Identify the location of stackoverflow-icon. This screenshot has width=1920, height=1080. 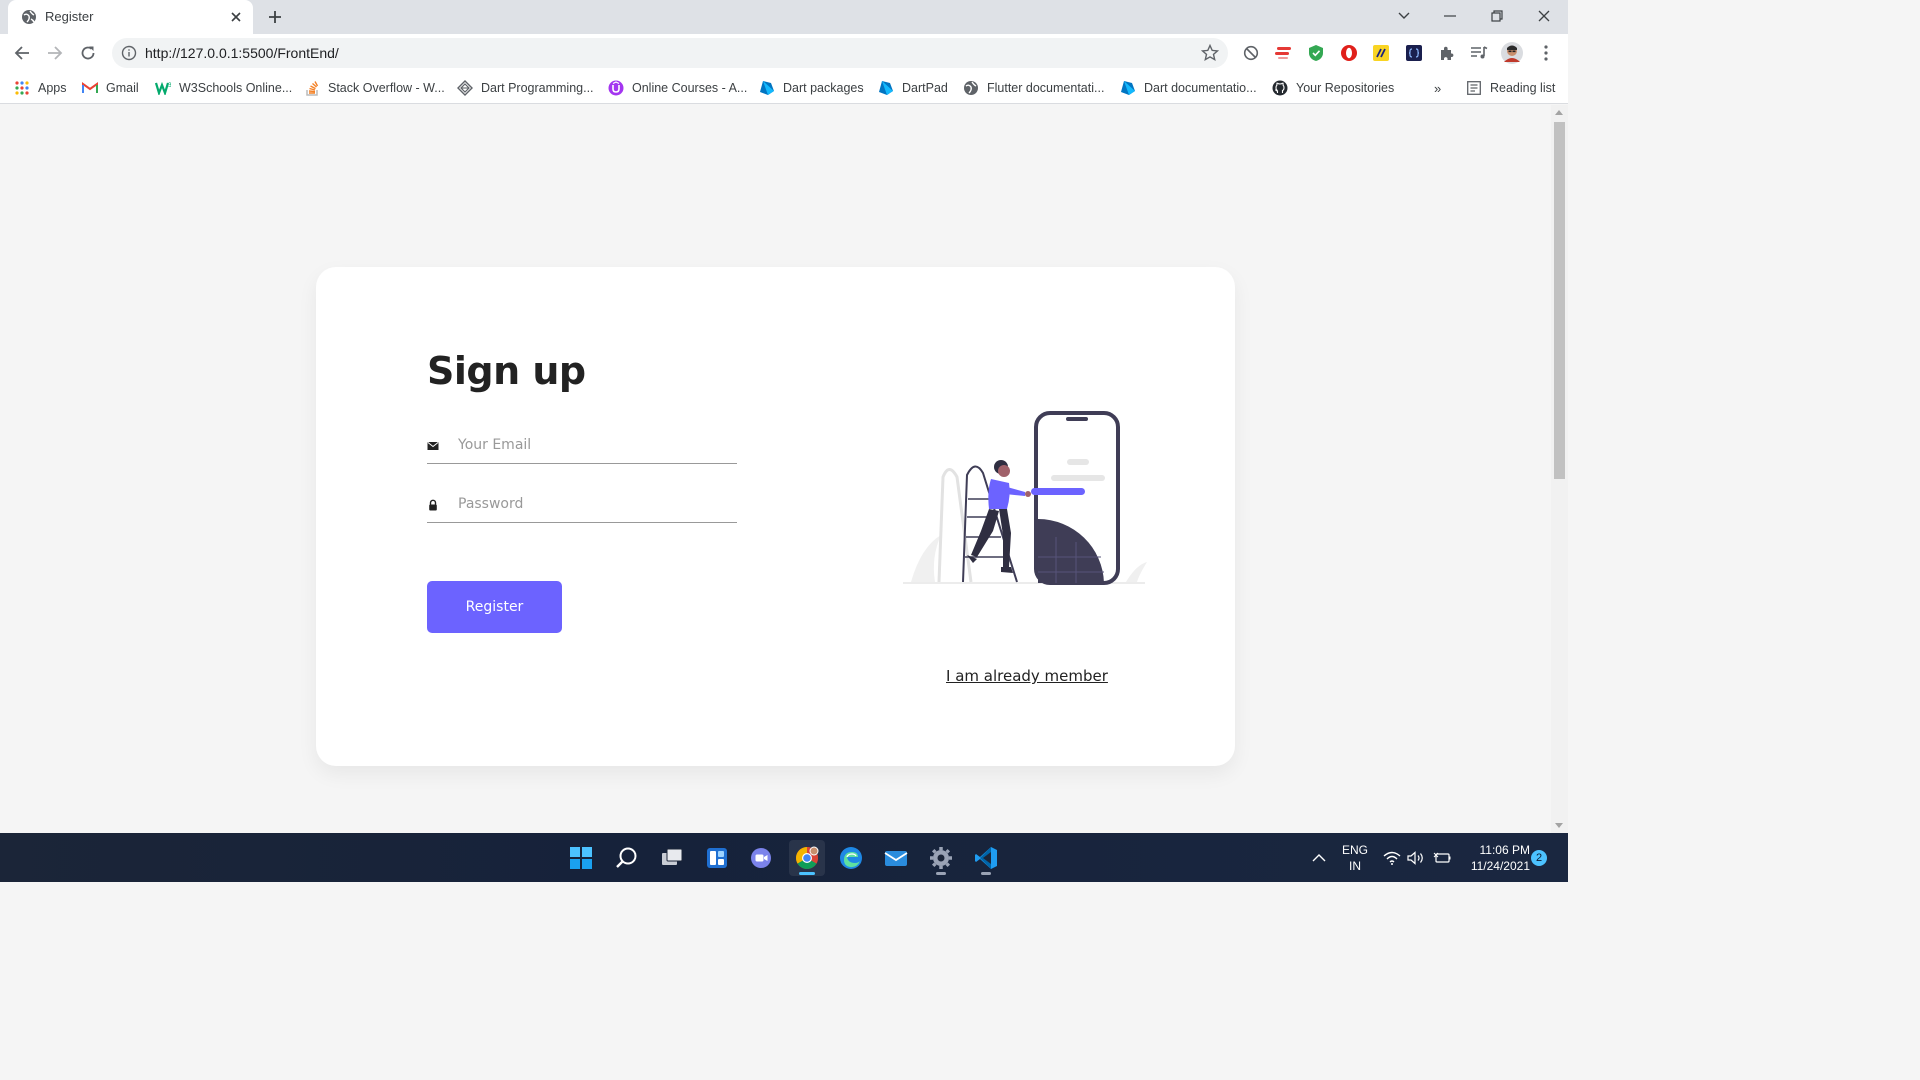
(312, 88).